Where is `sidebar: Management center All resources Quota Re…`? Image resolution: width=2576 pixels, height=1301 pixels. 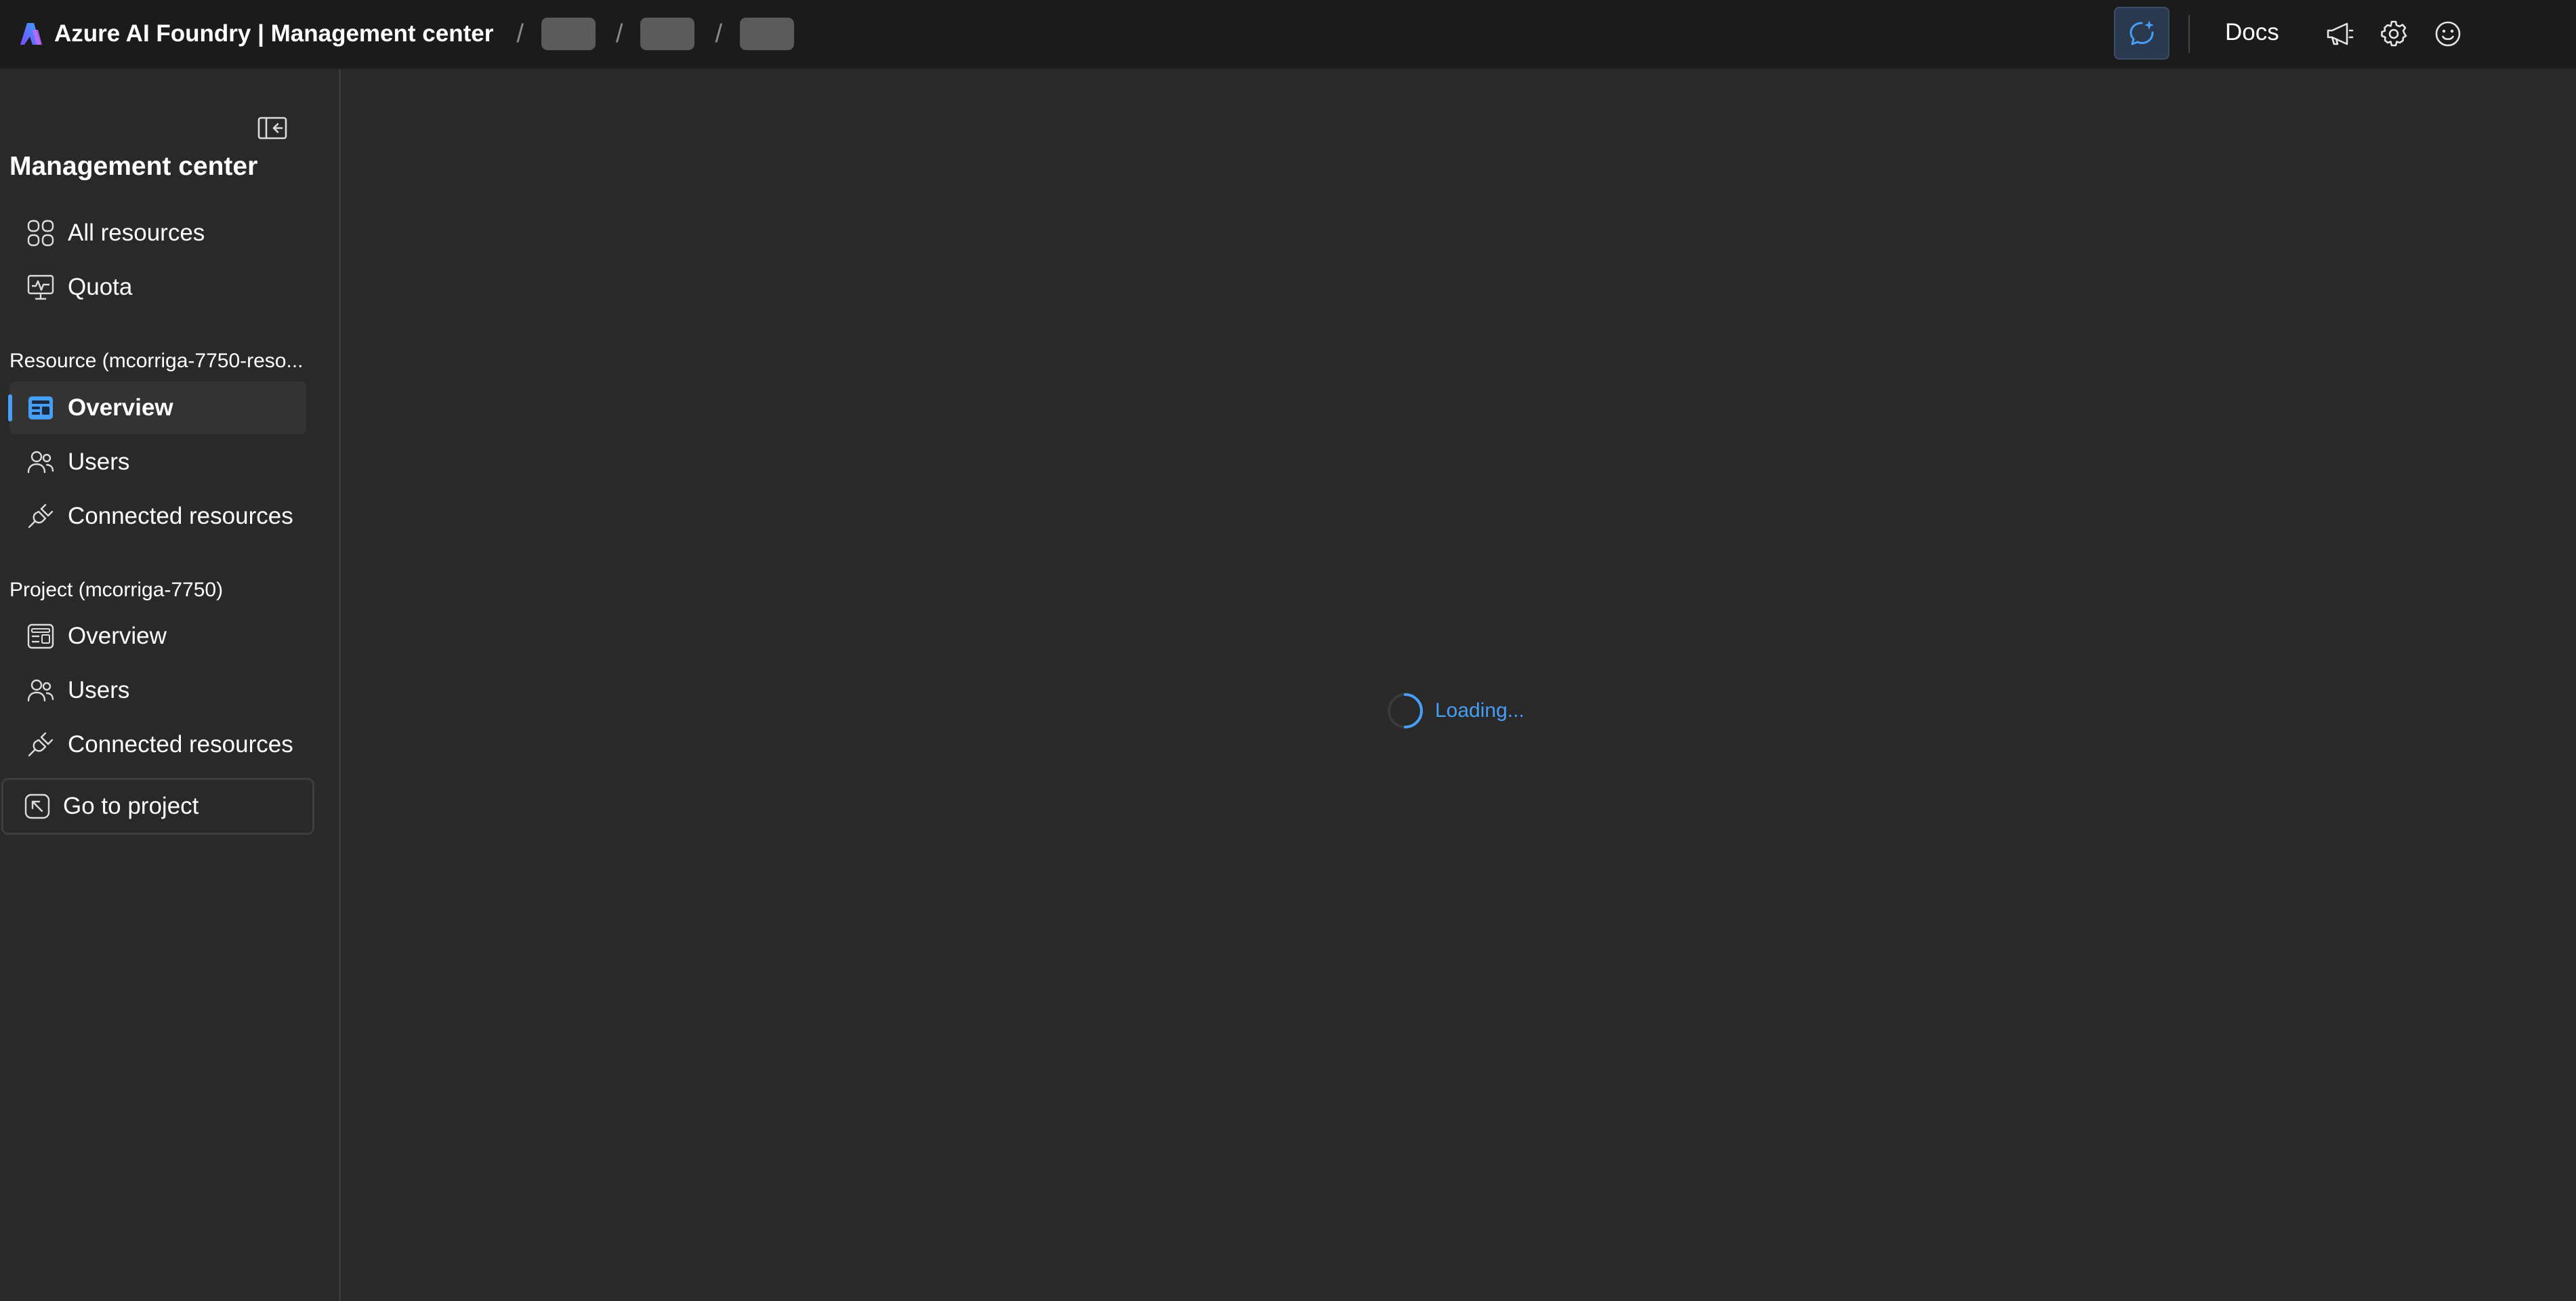
sidebar: Management center All resources Quota Re… is located at coordinates (170, 685).